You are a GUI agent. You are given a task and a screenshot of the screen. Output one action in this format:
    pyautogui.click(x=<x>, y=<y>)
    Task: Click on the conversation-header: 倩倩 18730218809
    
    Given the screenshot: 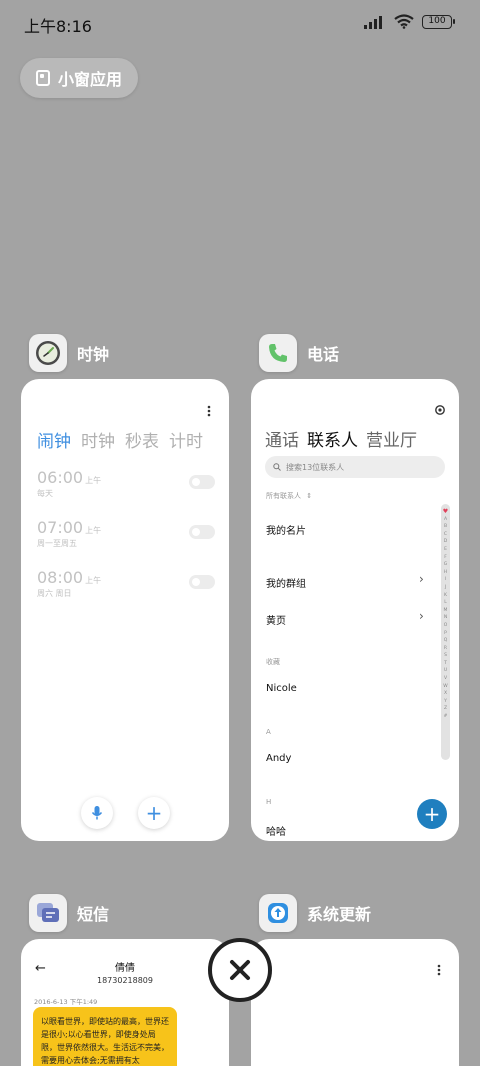 What is the action you would take?
    pyautogui.click(x=125, y=972)
    